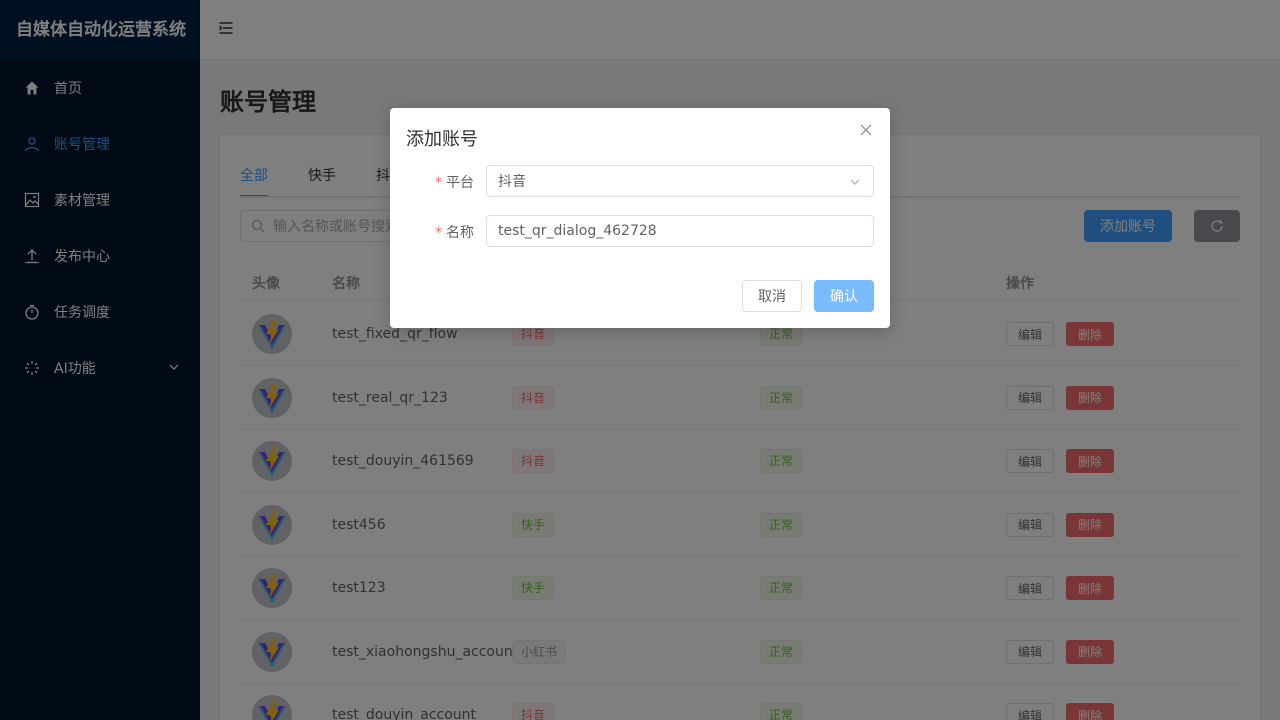  Describe the element at coordinates (577, 231) in the screenshot. I see `name-input-value: test_qr_dialog_462728` at that location.